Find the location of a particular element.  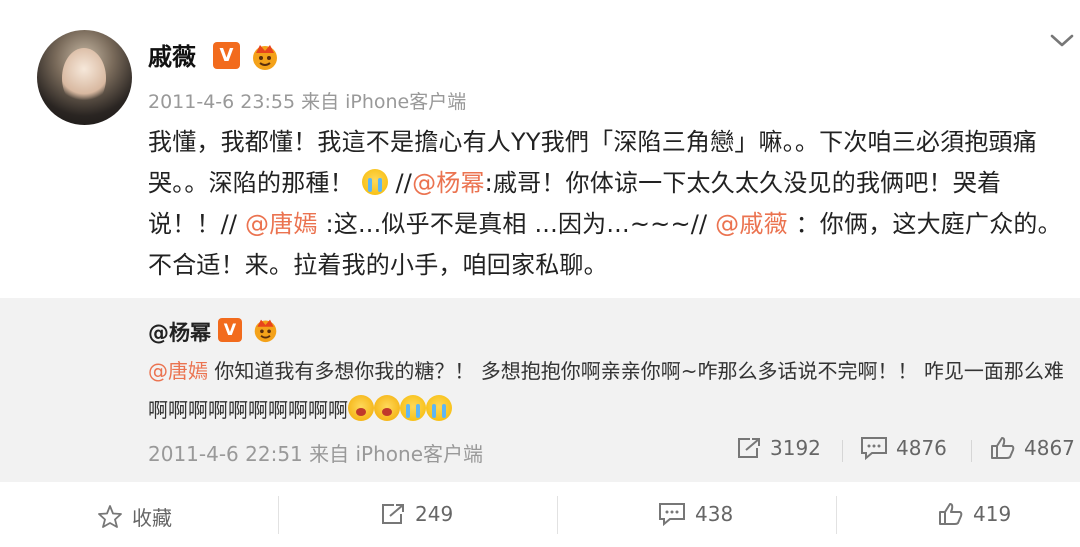

post-text: :这...似乎不是真相 ...因为...~~~// is located at coordinates (516, 224).